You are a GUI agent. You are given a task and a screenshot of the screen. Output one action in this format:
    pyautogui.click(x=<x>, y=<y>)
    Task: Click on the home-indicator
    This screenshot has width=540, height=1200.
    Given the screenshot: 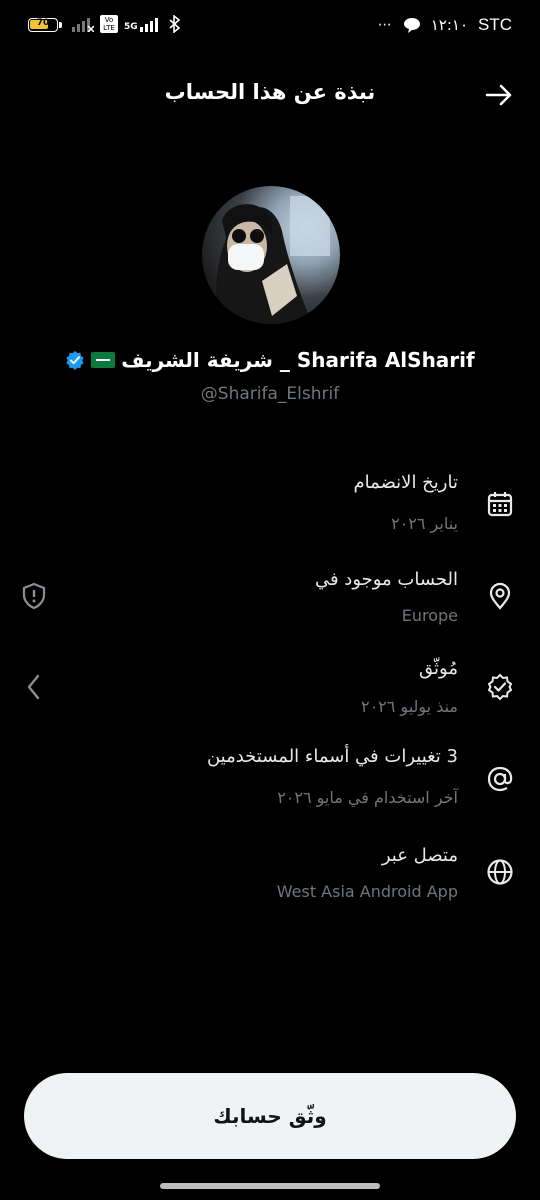 What is the action you would take?
    pyautogui.click(x=270, y=1186)
    